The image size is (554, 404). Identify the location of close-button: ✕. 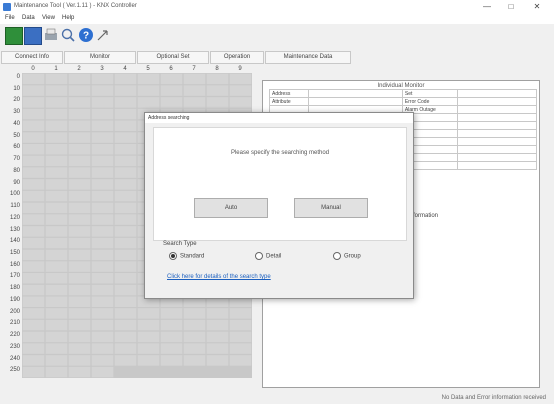
(537, 7).